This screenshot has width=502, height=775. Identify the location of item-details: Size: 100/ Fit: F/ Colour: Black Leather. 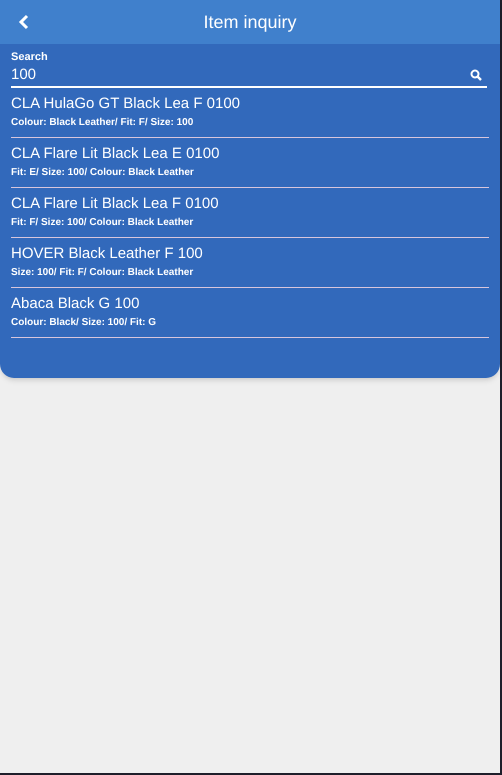
(102, 273).